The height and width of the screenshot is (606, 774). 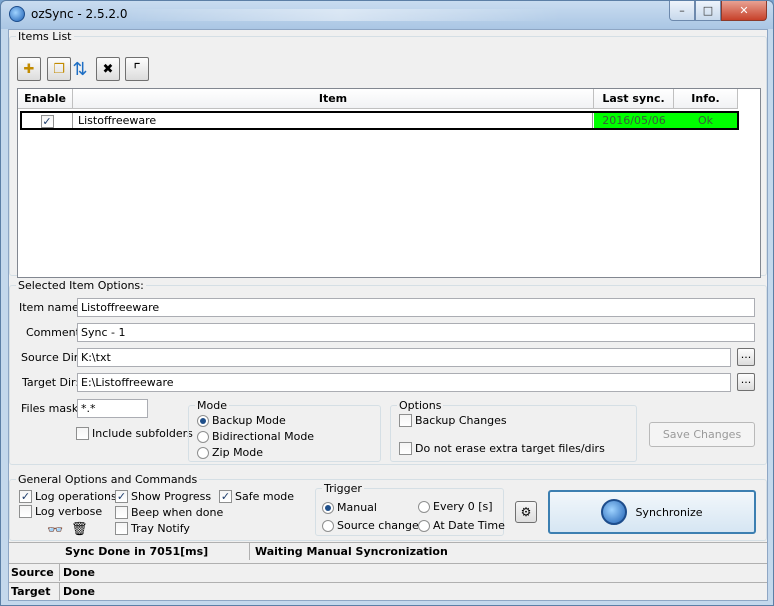 I want to click on table-row: ✓ Listoffreeware 2016/05/06 Ok, so click(x=379, y=120).